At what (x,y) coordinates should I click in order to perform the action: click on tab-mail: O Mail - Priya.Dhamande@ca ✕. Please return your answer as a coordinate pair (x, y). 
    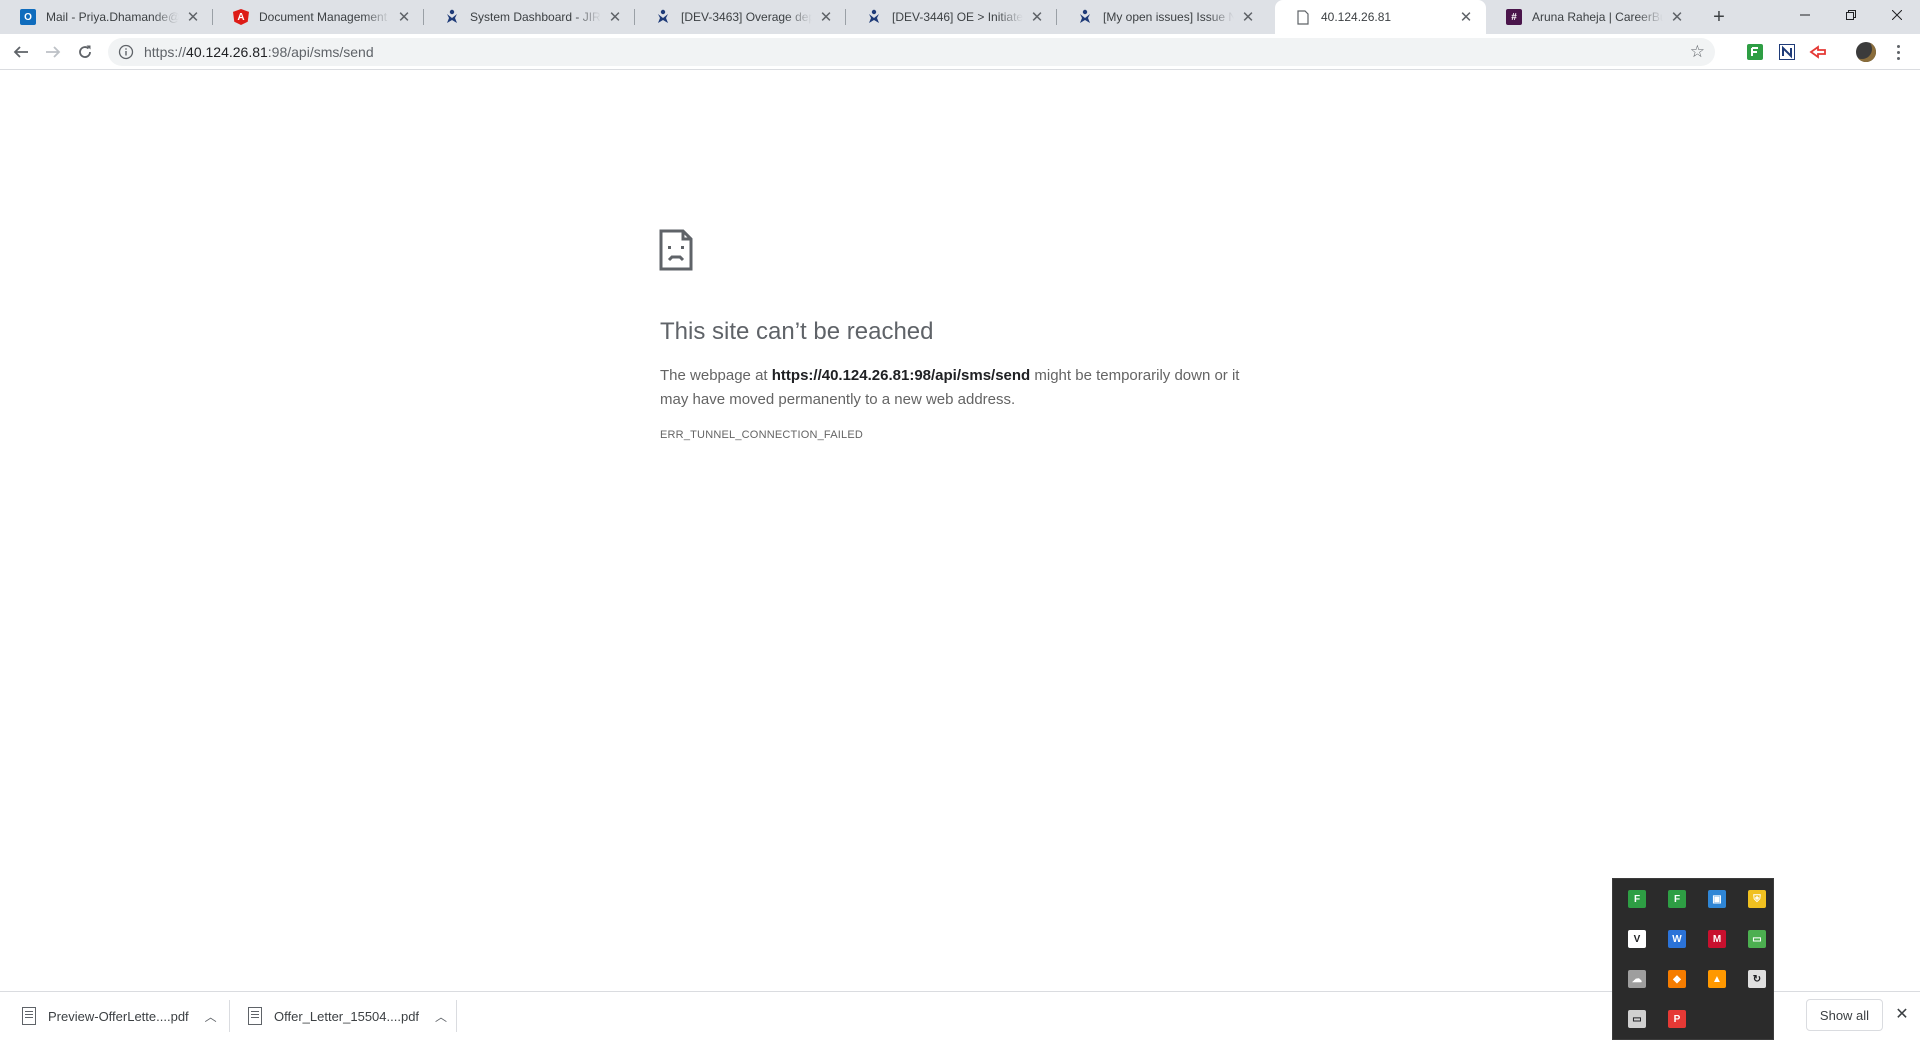
    Looking at the image, I should click on (106, 17).